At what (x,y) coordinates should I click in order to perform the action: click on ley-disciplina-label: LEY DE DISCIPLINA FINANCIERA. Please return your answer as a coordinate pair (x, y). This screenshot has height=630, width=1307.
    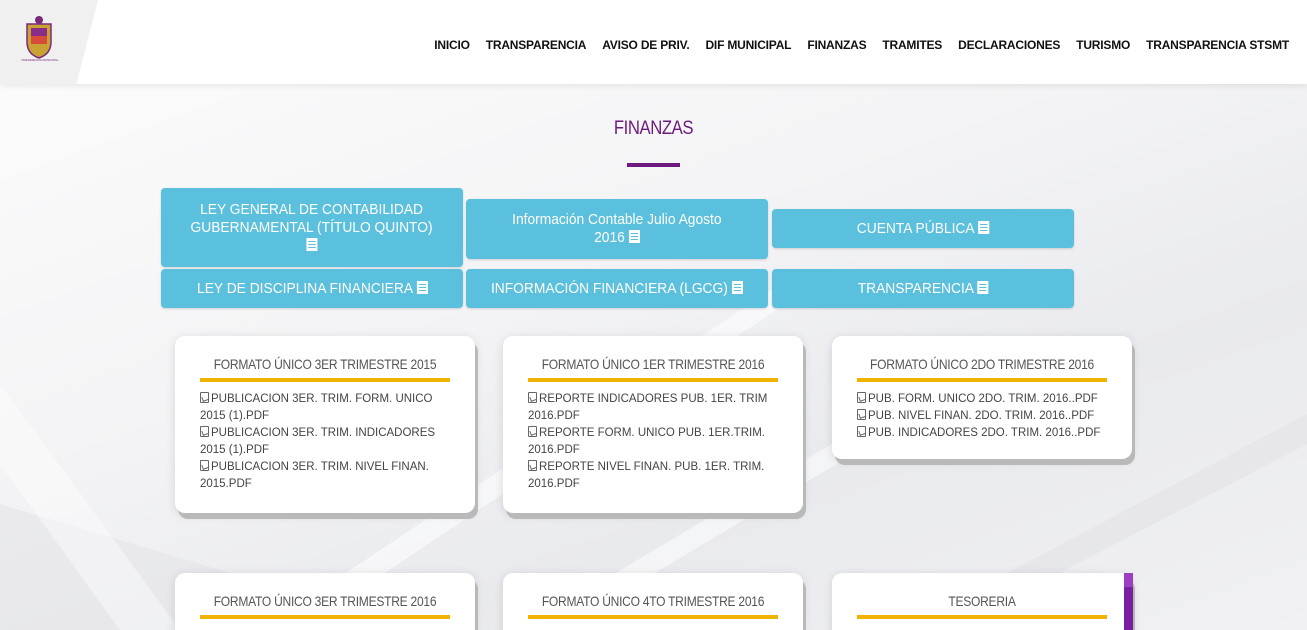
    Looking at the image, I should click on (304, 288).